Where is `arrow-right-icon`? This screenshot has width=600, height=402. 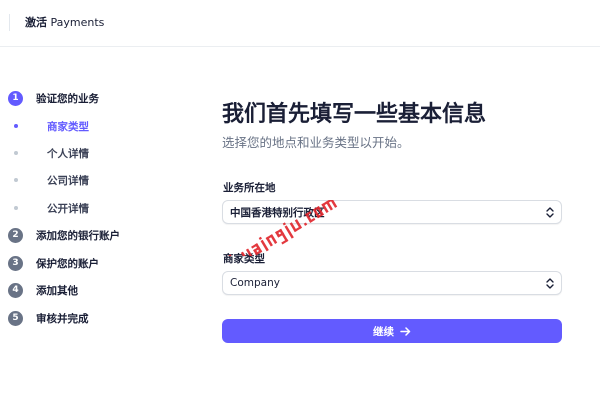
arrow-right-icon is located at coordinates (405, 331).